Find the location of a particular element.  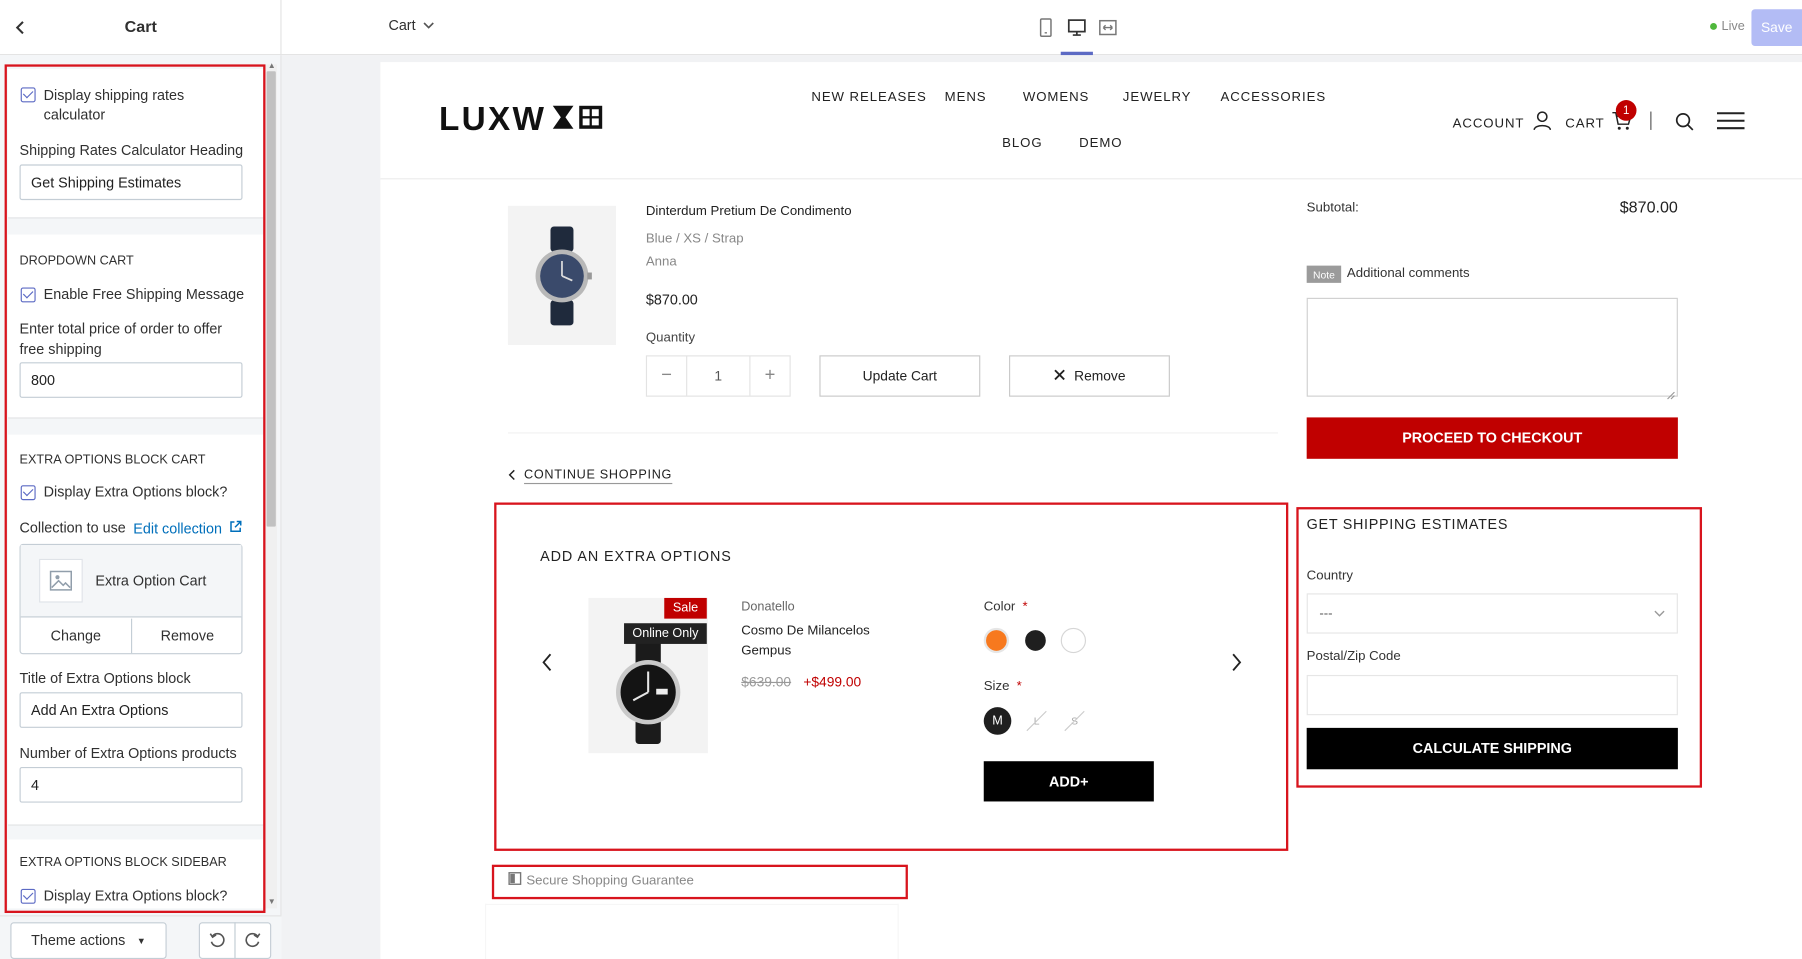

carousel-prev-icon is located at coordinates (547, 662).